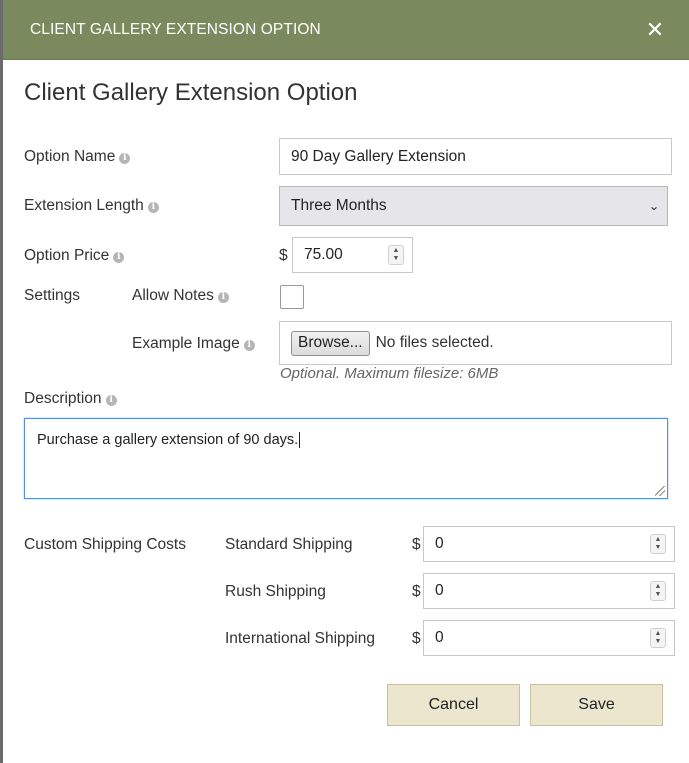 The image size is (689, 763). Describe the element at coordinates (654, 206) in the screenshot. I see `chevron-down-icon: ⌄` at that location.